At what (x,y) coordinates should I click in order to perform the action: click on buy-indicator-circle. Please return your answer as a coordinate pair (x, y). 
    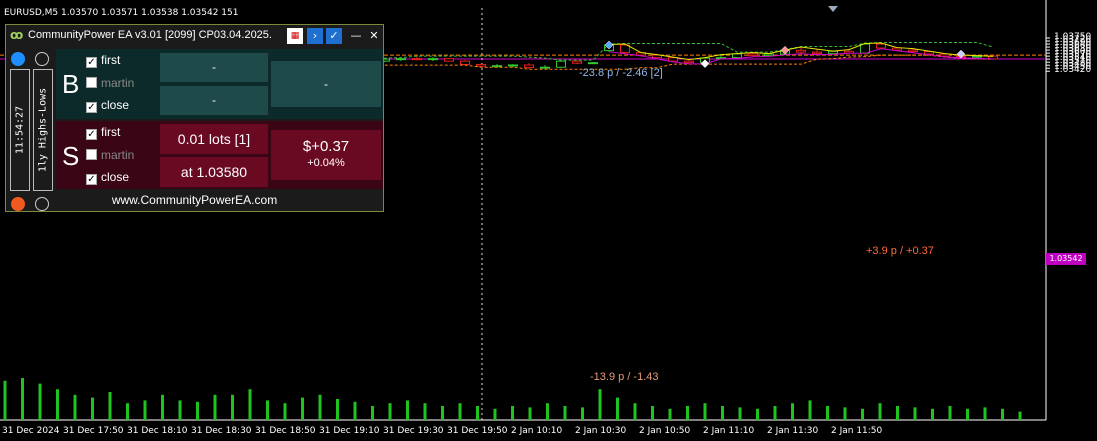
    Looking at the image, I should click on (18, 59).